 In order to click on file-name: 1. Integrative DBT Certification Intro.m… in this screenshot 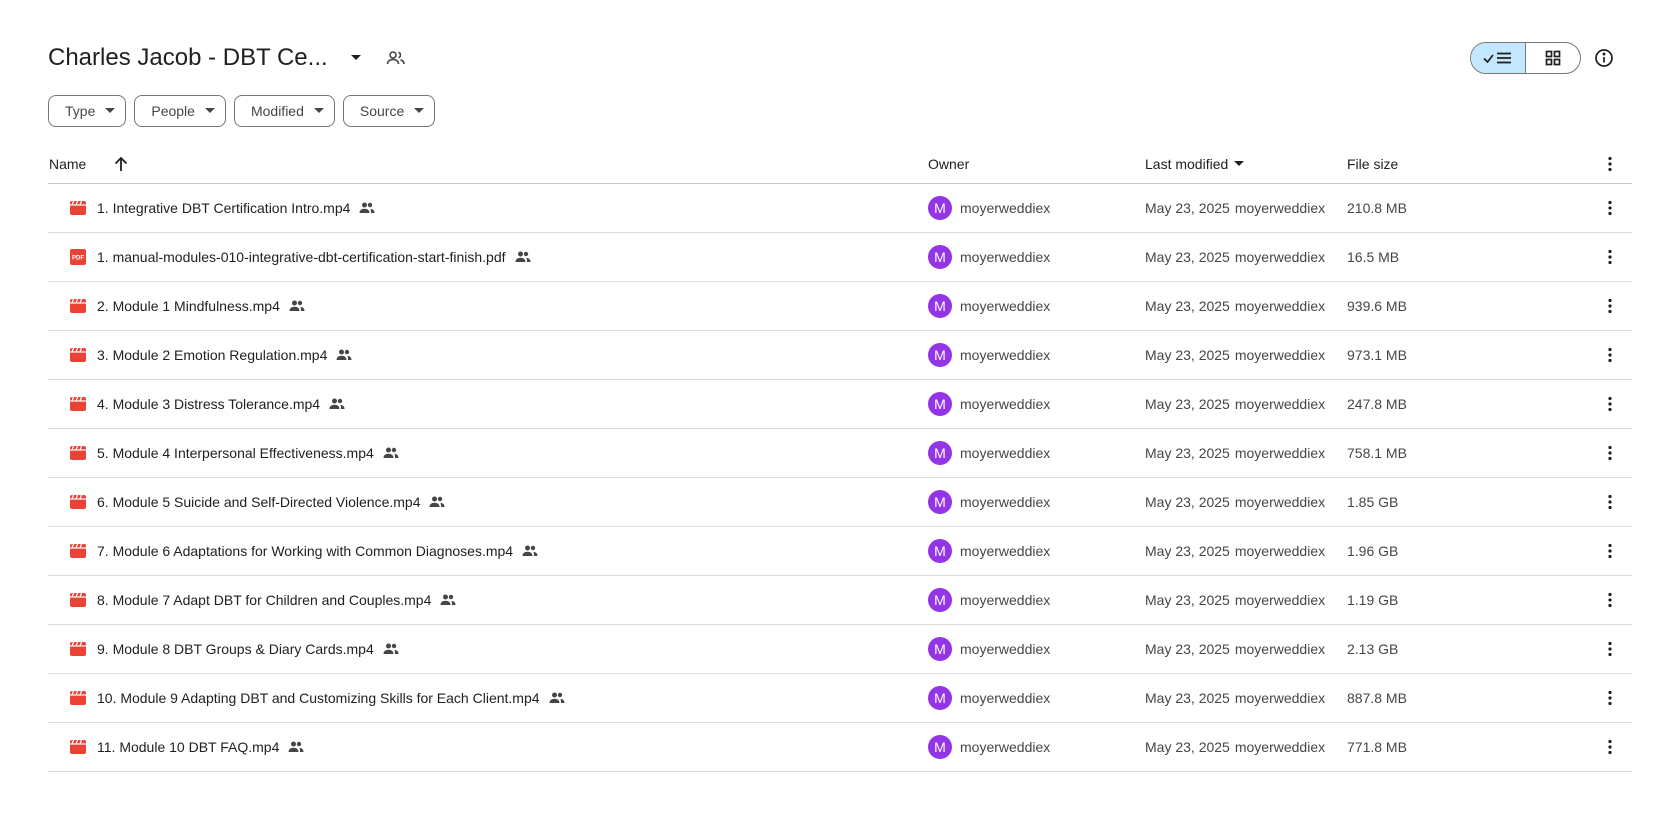, I will do `click(223, 208)`.